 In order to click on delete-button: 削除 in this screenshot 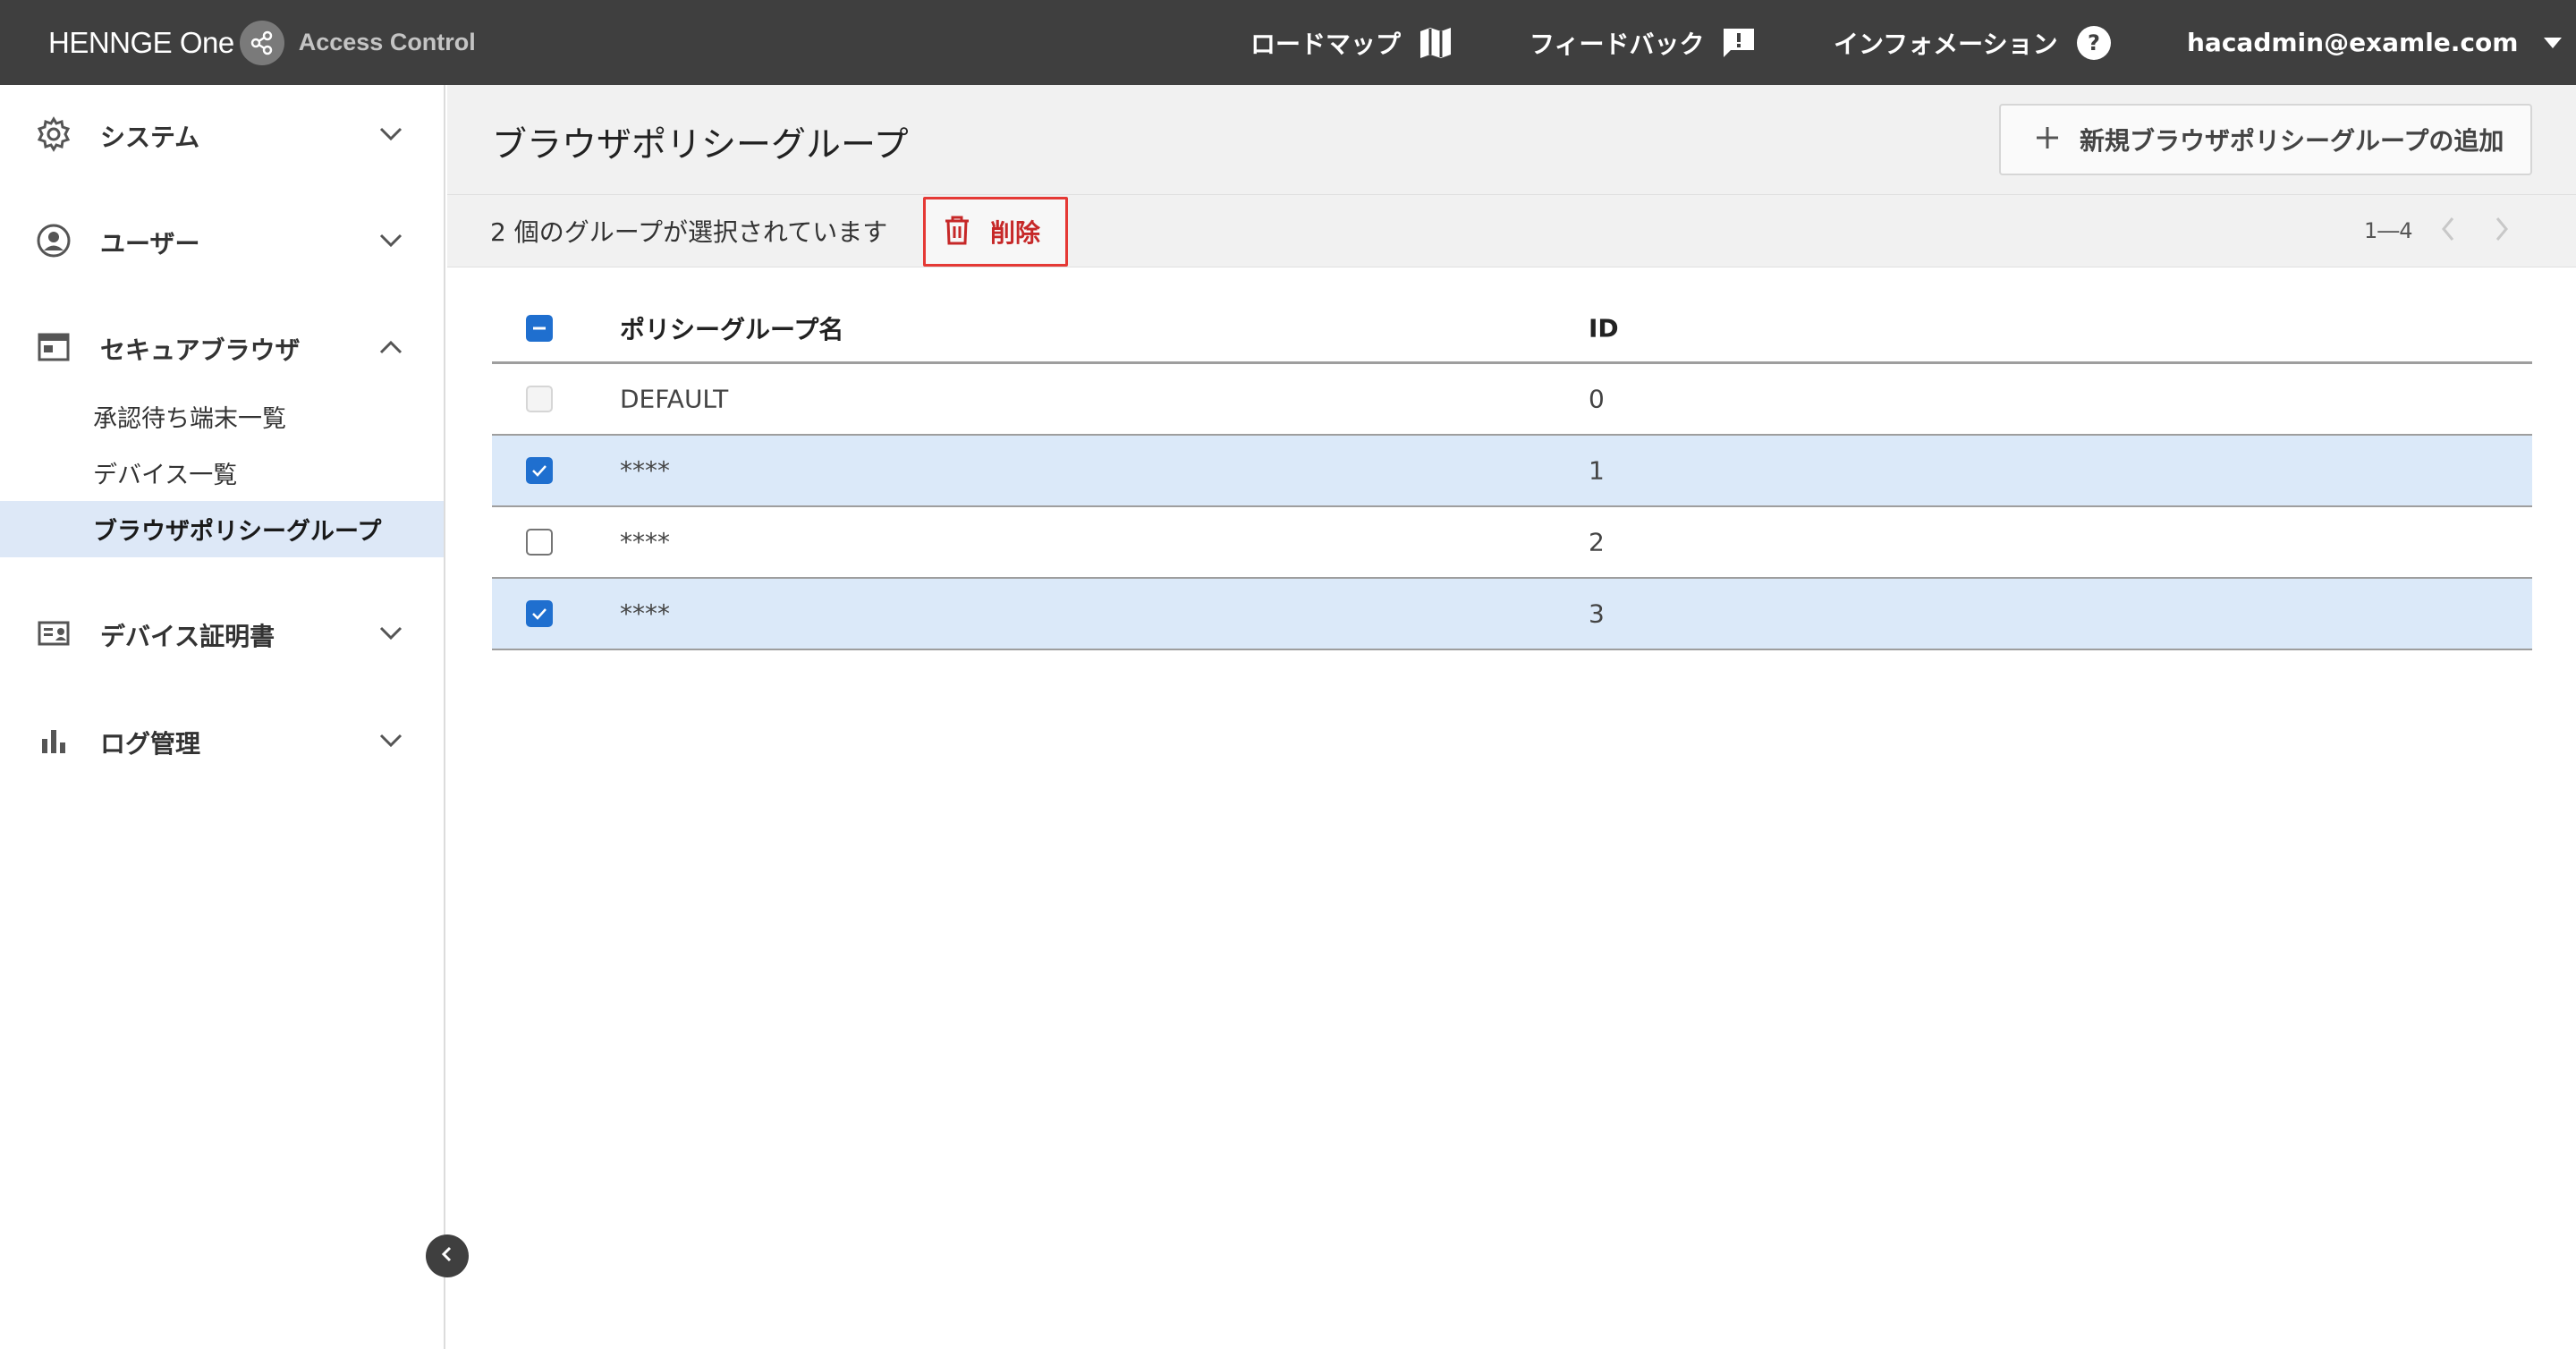, I will do `click(995, 232)`.